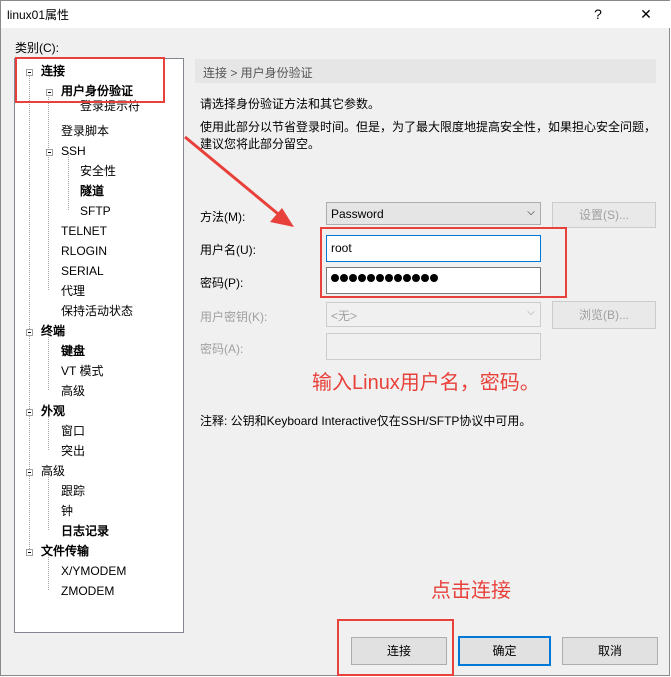 The height and width of the screenshot is (677, 671). Describe the element at coordinates (471, 591) in the screenshot. I see `click-hint-annotation: 点击连接` at that location.